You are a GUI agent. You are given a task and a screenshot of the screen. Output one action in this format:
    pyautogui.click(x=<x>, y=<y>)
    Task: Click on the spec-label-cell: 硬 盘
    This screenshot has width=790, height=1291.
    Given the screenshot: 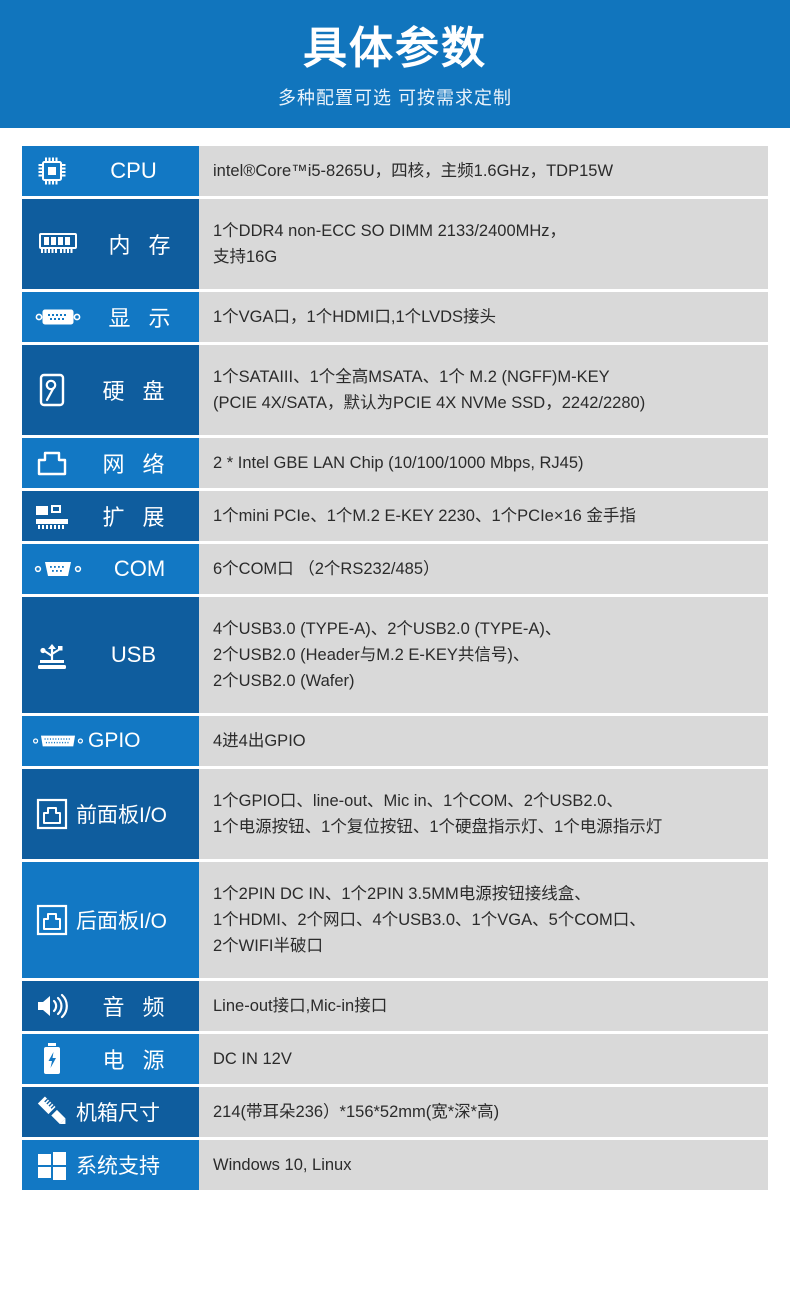 What is the action you would take?
    pyautogui.click(x=110, y=390)
    